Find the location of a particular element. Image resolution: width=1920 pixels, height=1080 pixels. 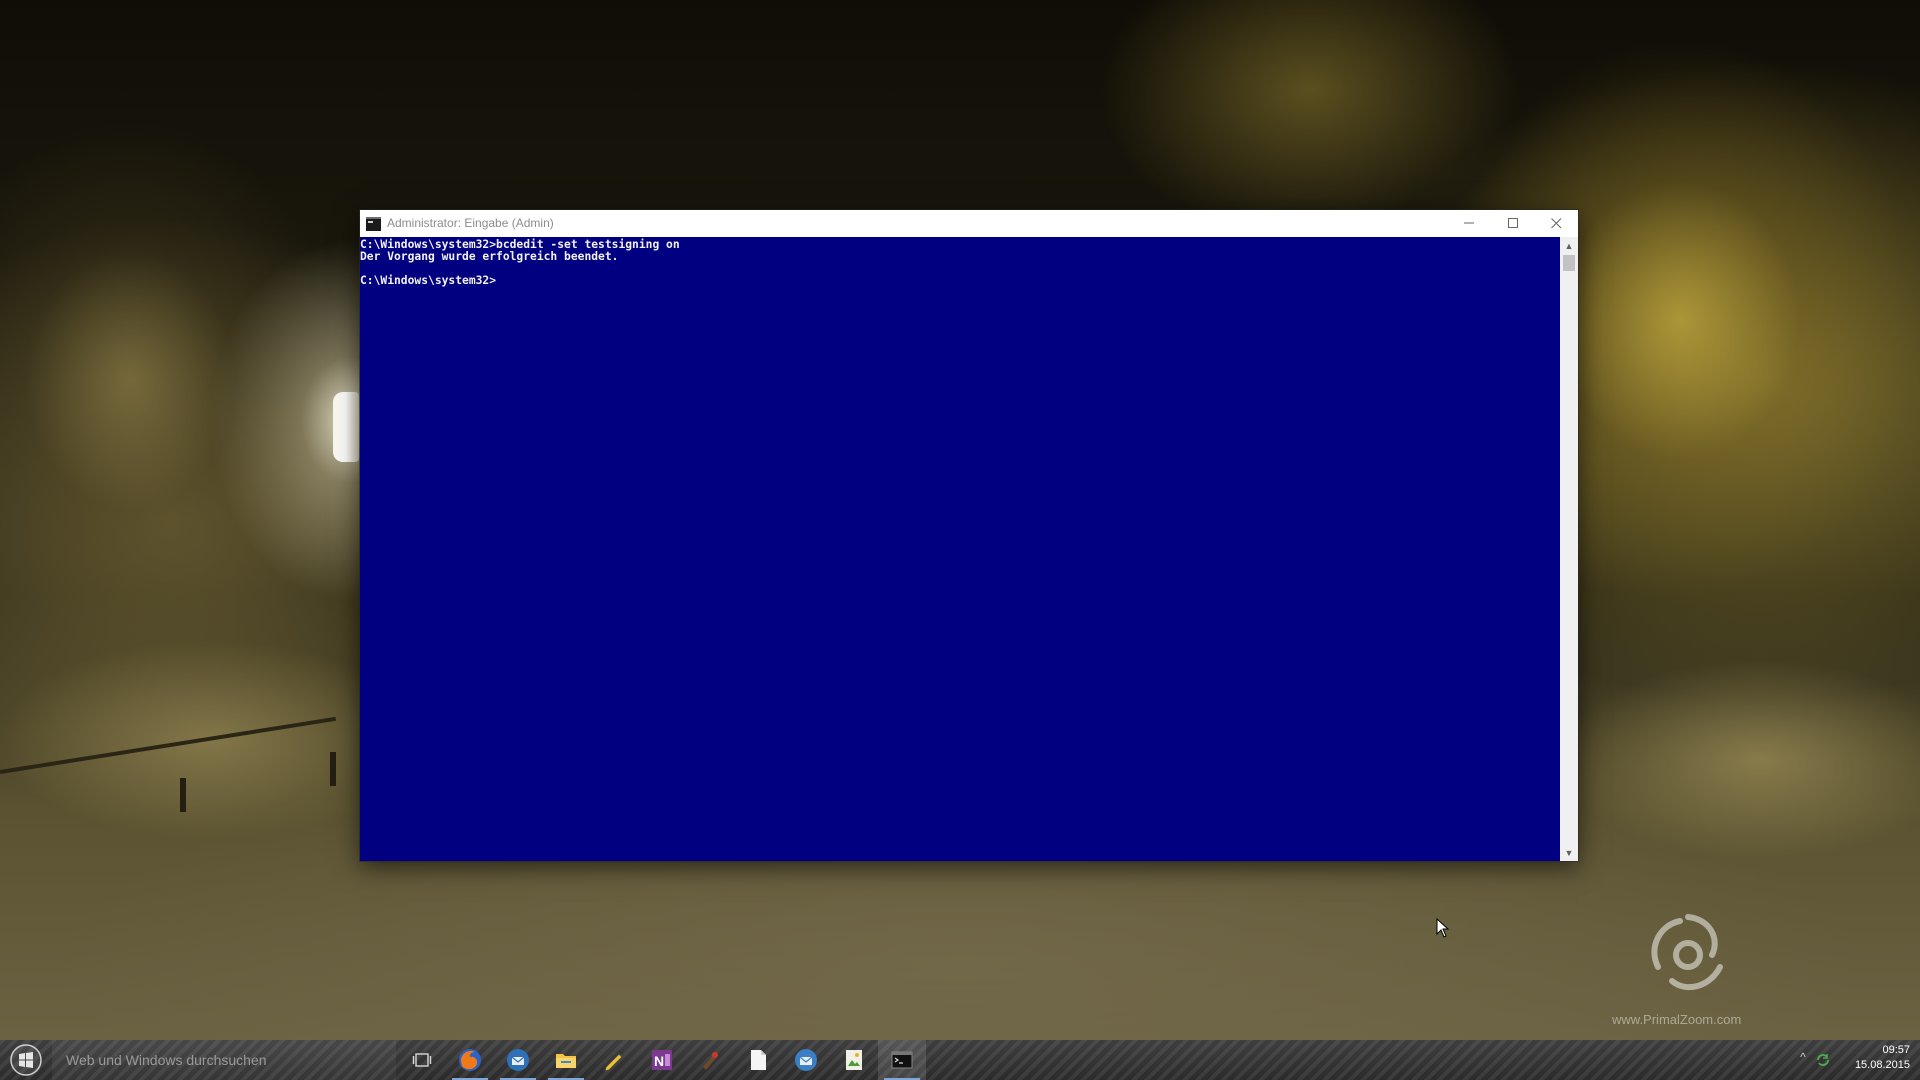

taskbar-app-paint-tool is located at coordinates (710, 1060).